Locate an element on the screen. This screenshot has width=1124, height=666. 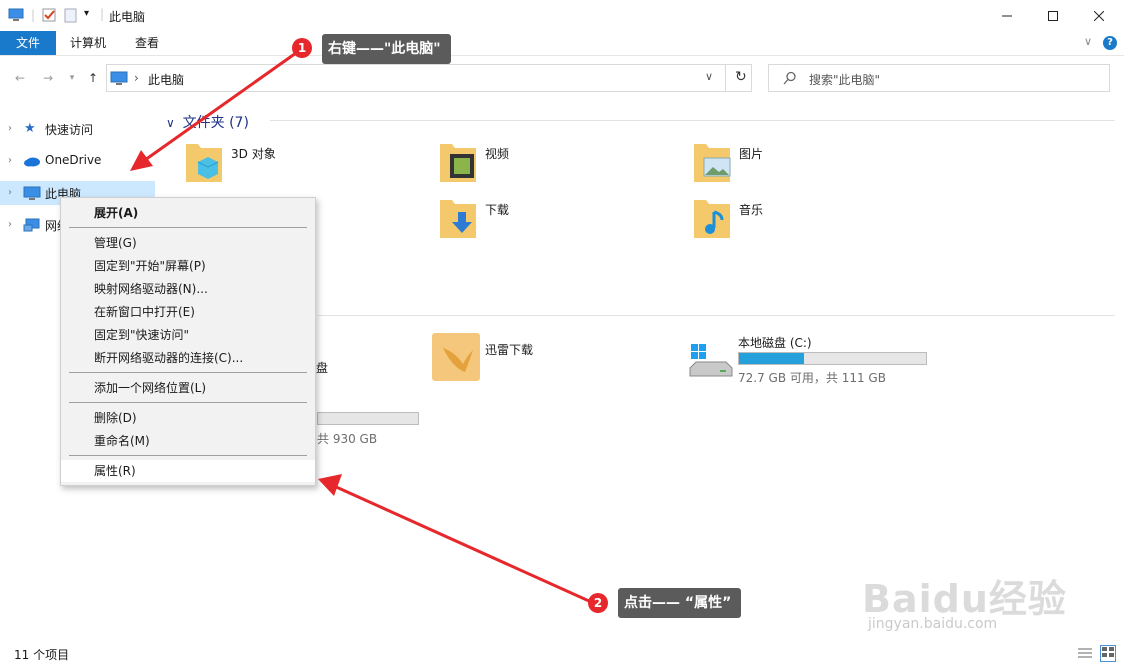
step2-badge: 2 is located at coordinates (598, 603).